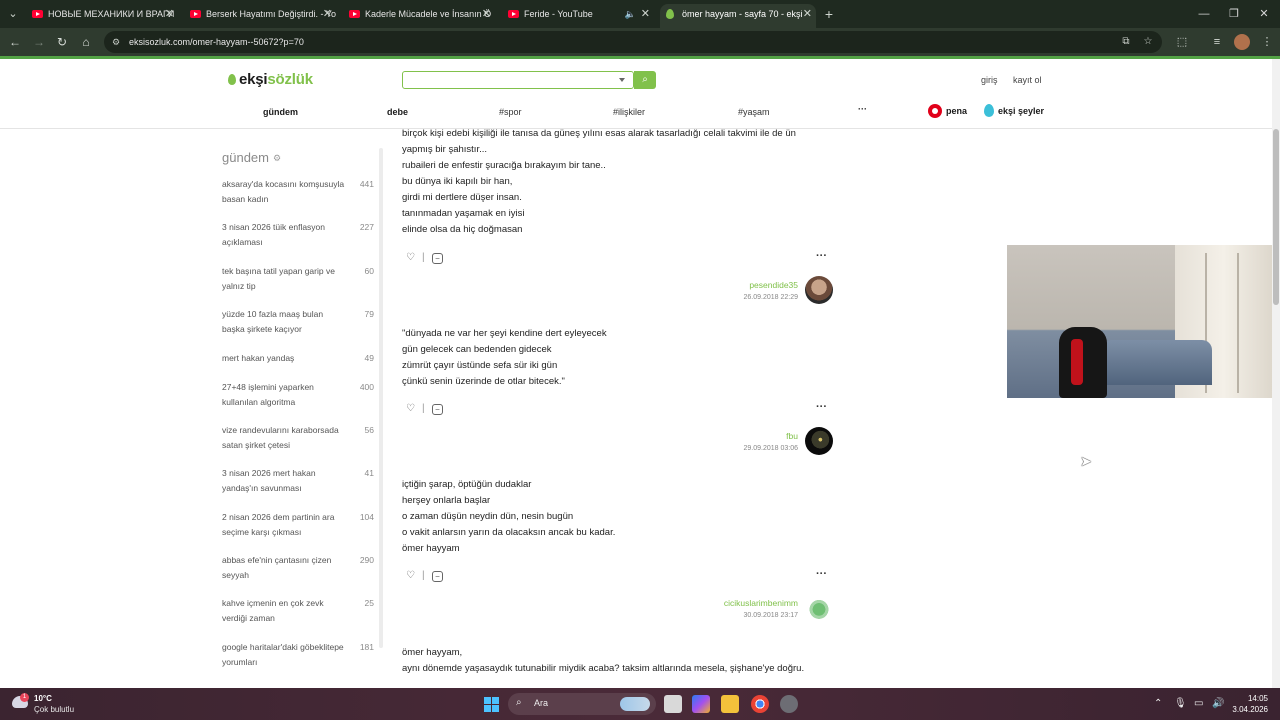 The height and width of the screenshot is (720, 1280). Describe the element at coordinates (513, 14) in the screenshot. I see `youtube-icon` at that location.